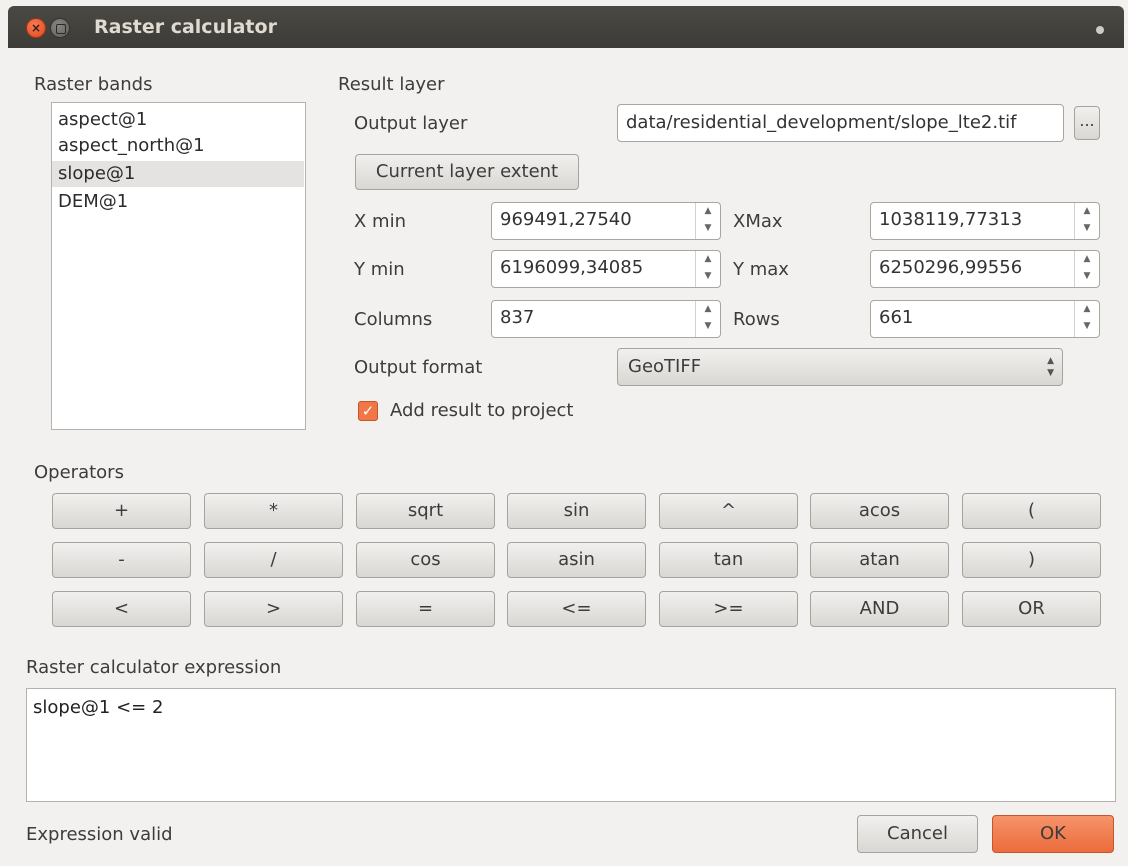 The height and width of the screenshot is (866, 1128). What do you see at coordinates (728, 511) in the screenshot?
I see `op-power-button: ^` at bounding box center [728, 511].